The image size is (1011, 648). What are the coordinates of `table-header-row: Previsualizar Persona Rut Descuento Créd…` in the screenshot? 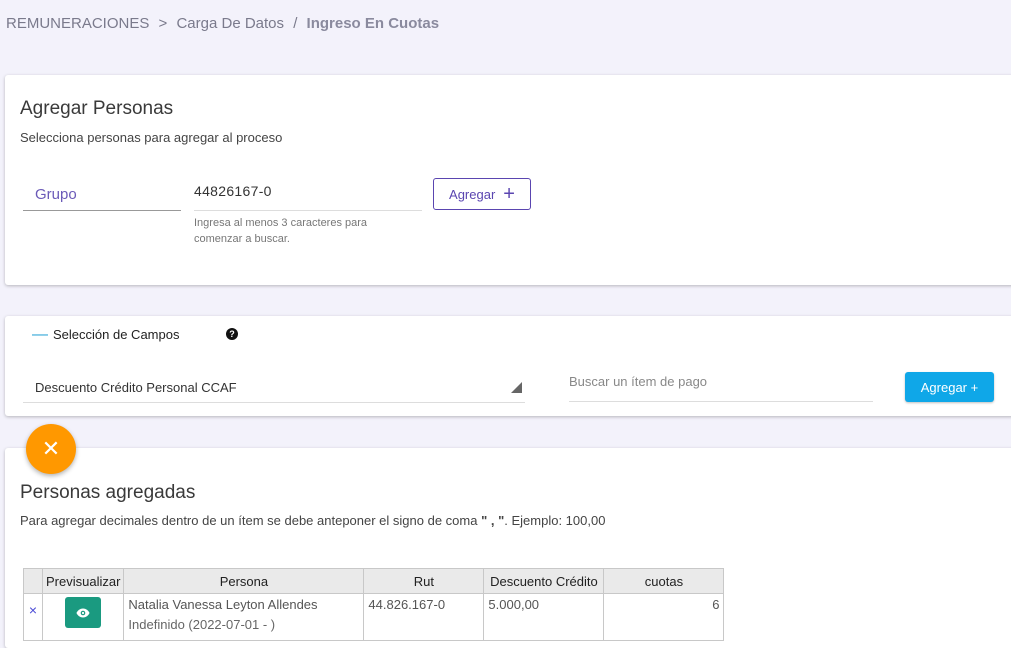 It's located at (374, 581).